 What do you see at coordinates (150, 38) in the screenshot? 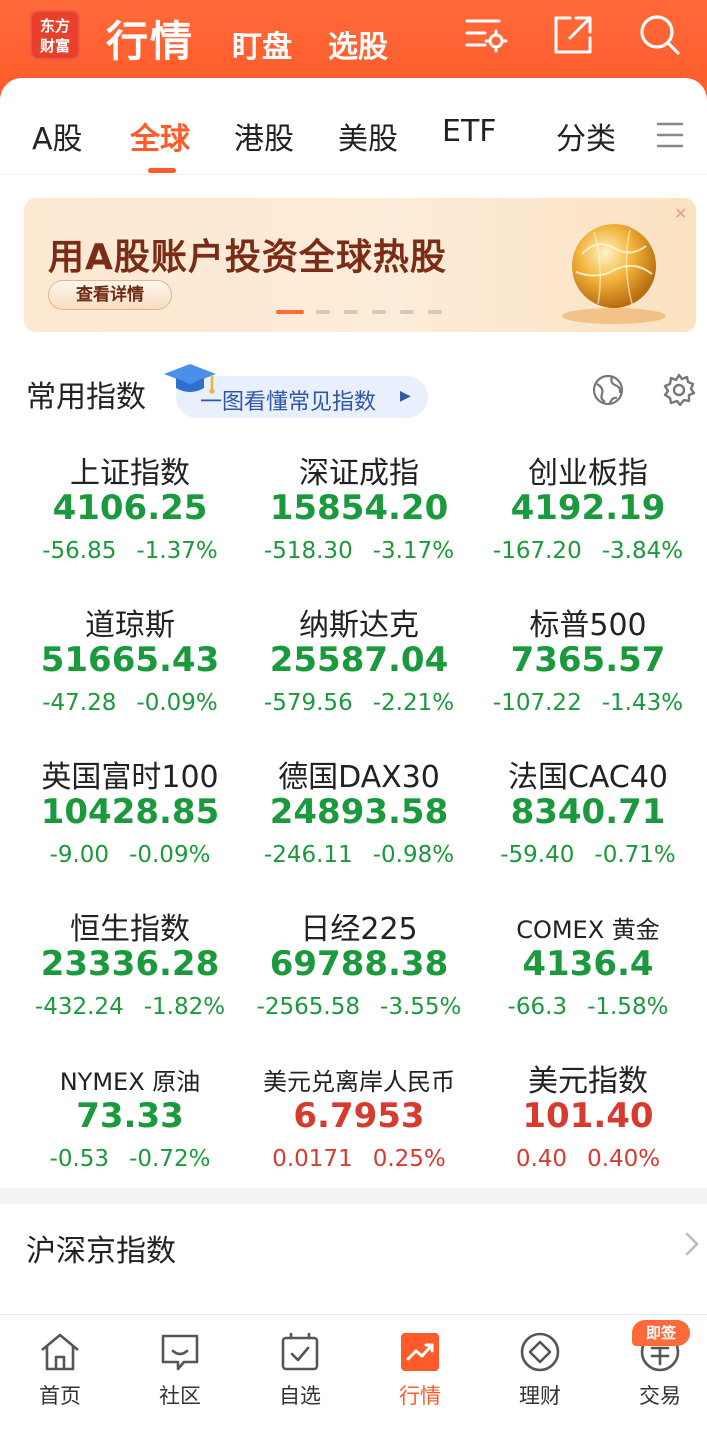
I see `page-title: 行情` at bounding box center [150, 38].